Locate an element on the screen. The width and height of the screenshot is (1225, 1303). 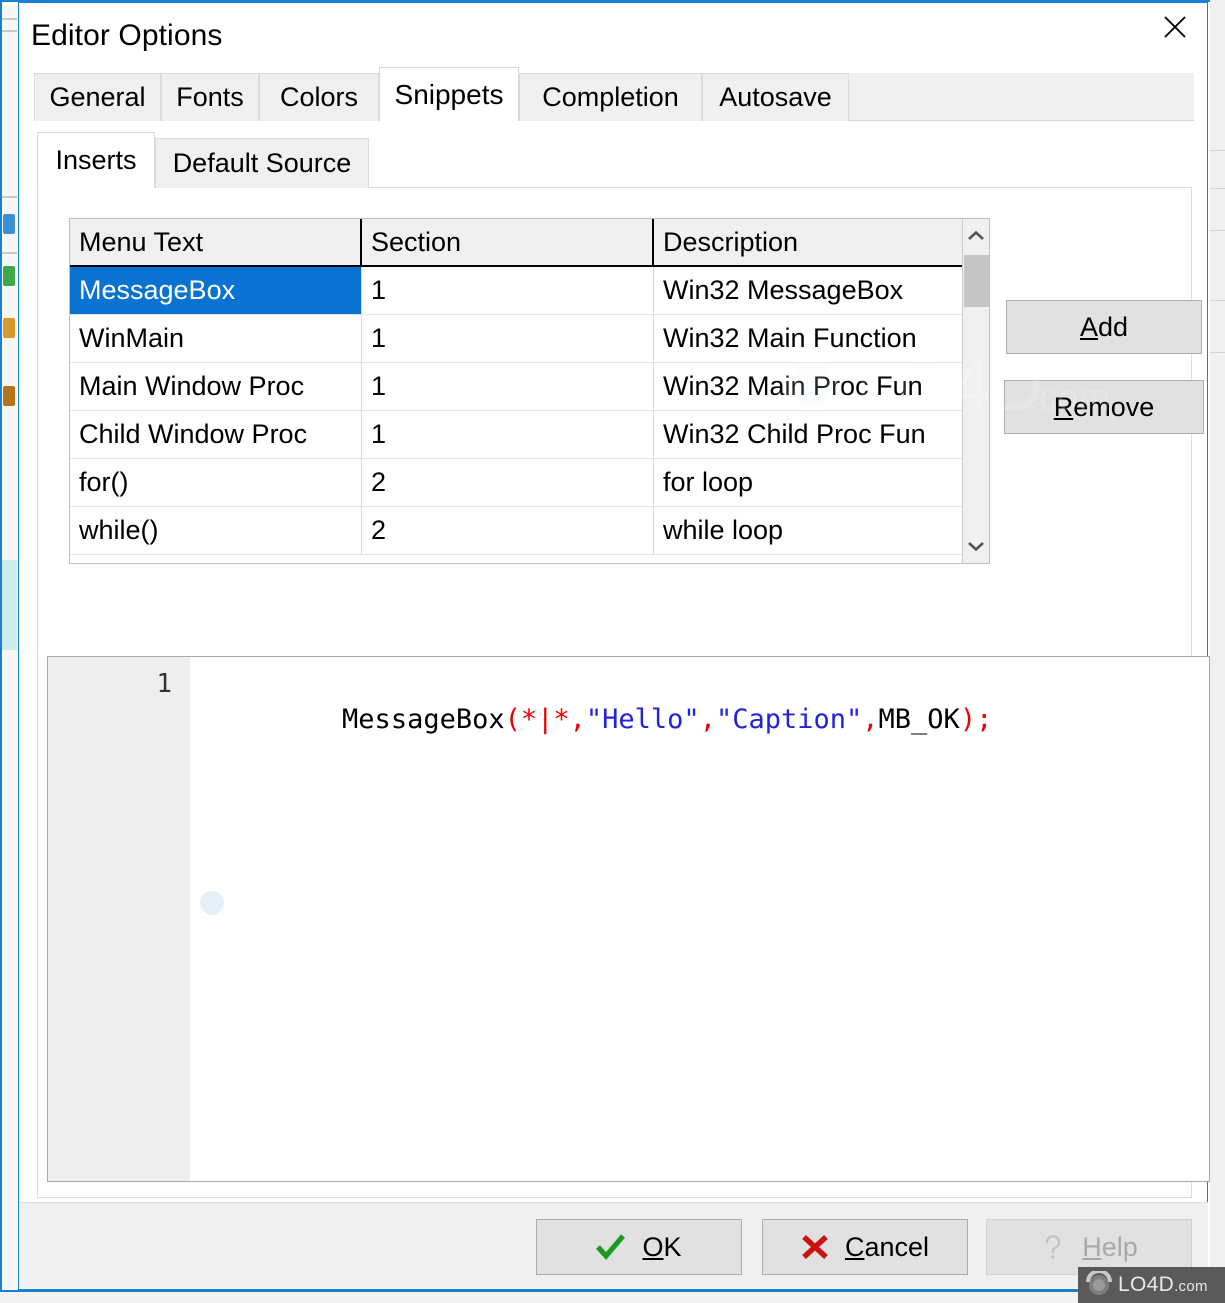
remove-button-accel: R is located at coordinates (1063, 406).